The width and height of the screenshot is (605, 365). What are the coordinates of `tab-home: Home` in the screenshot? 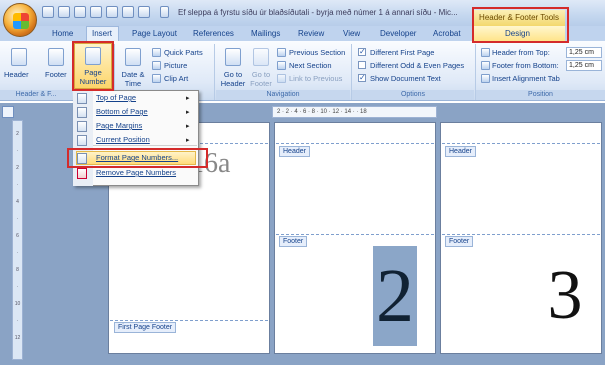 It's located at (62, 33).